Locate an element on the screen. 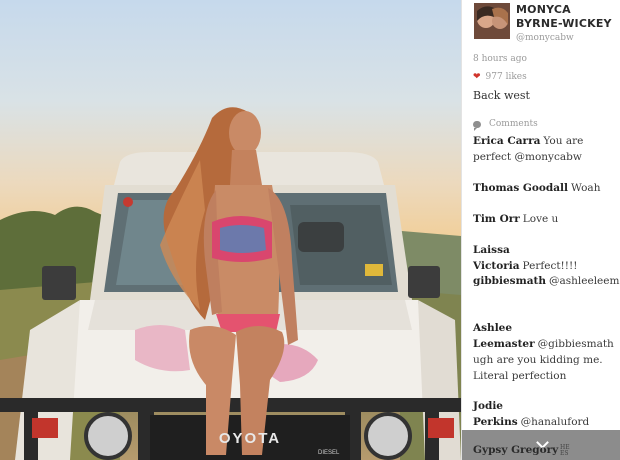 The image size is (620, 460). comment-item: Thomas Goodall Woah is located at coordinates (544, 188).